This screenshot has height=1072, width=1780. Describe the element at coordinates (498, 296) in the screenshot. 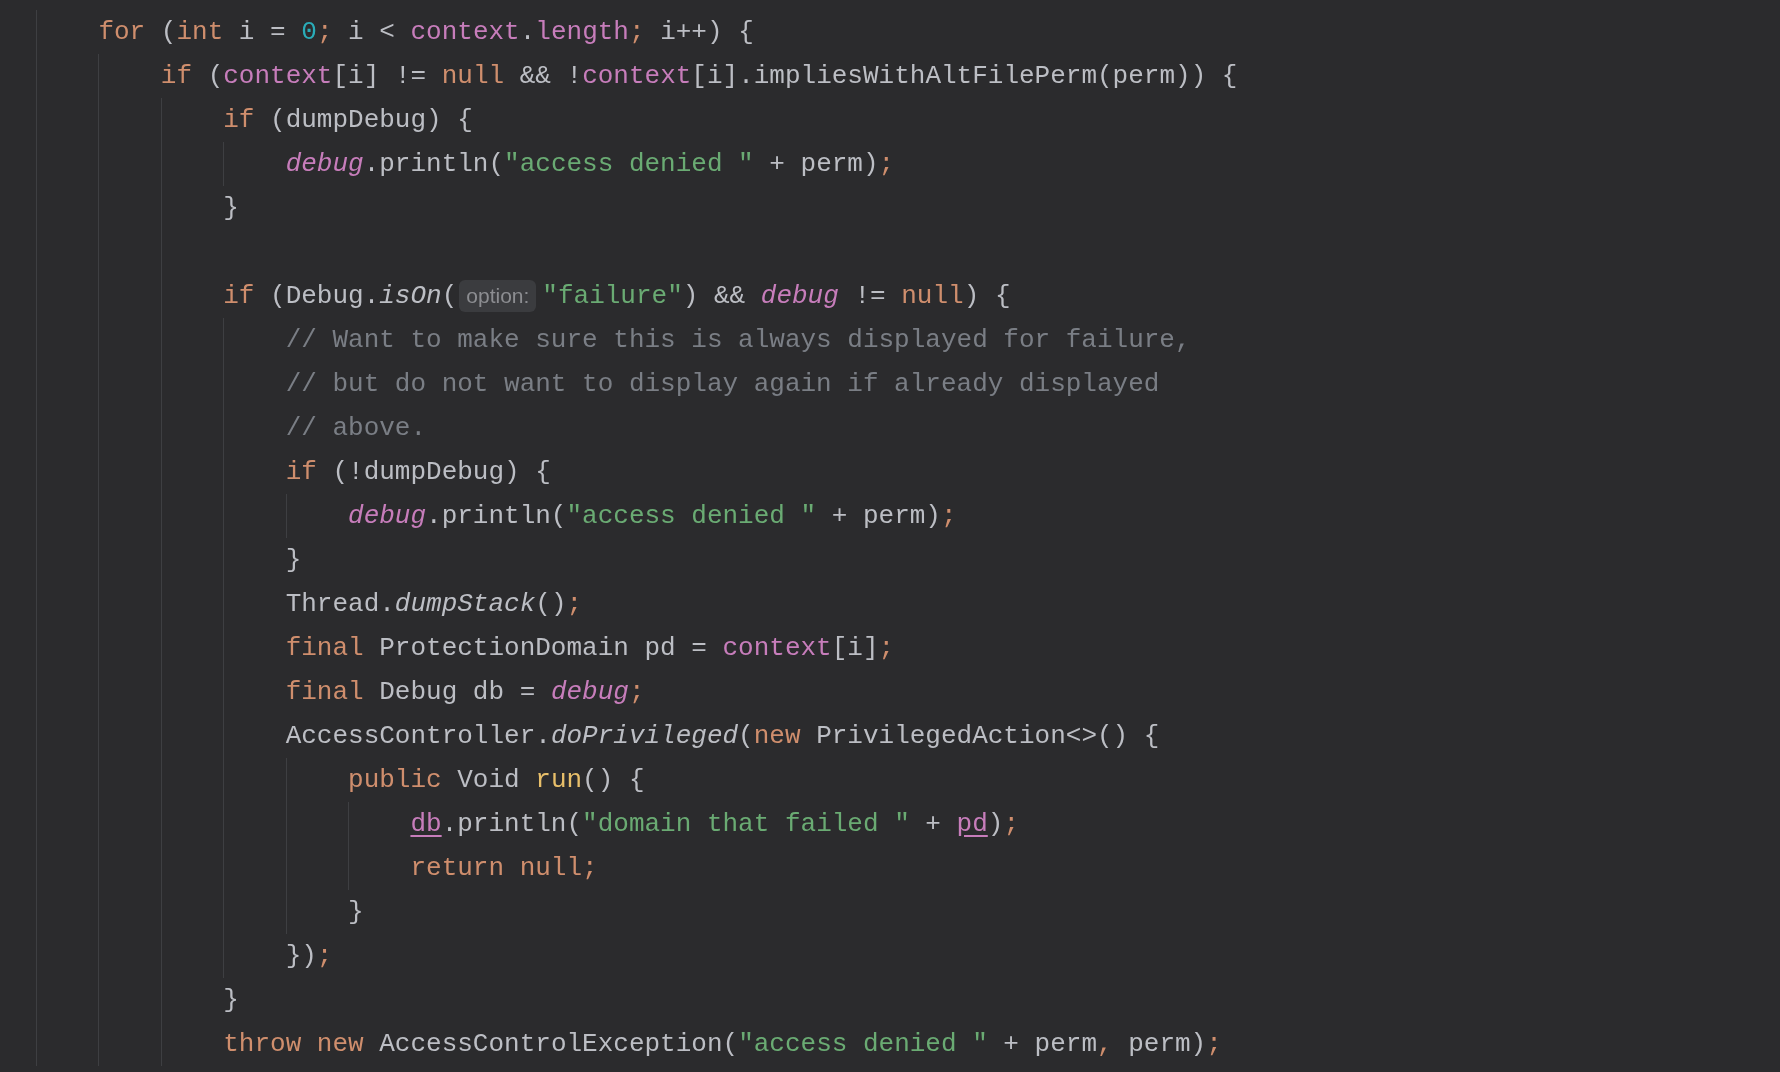

I see `parameter-hint: option:` at that location.